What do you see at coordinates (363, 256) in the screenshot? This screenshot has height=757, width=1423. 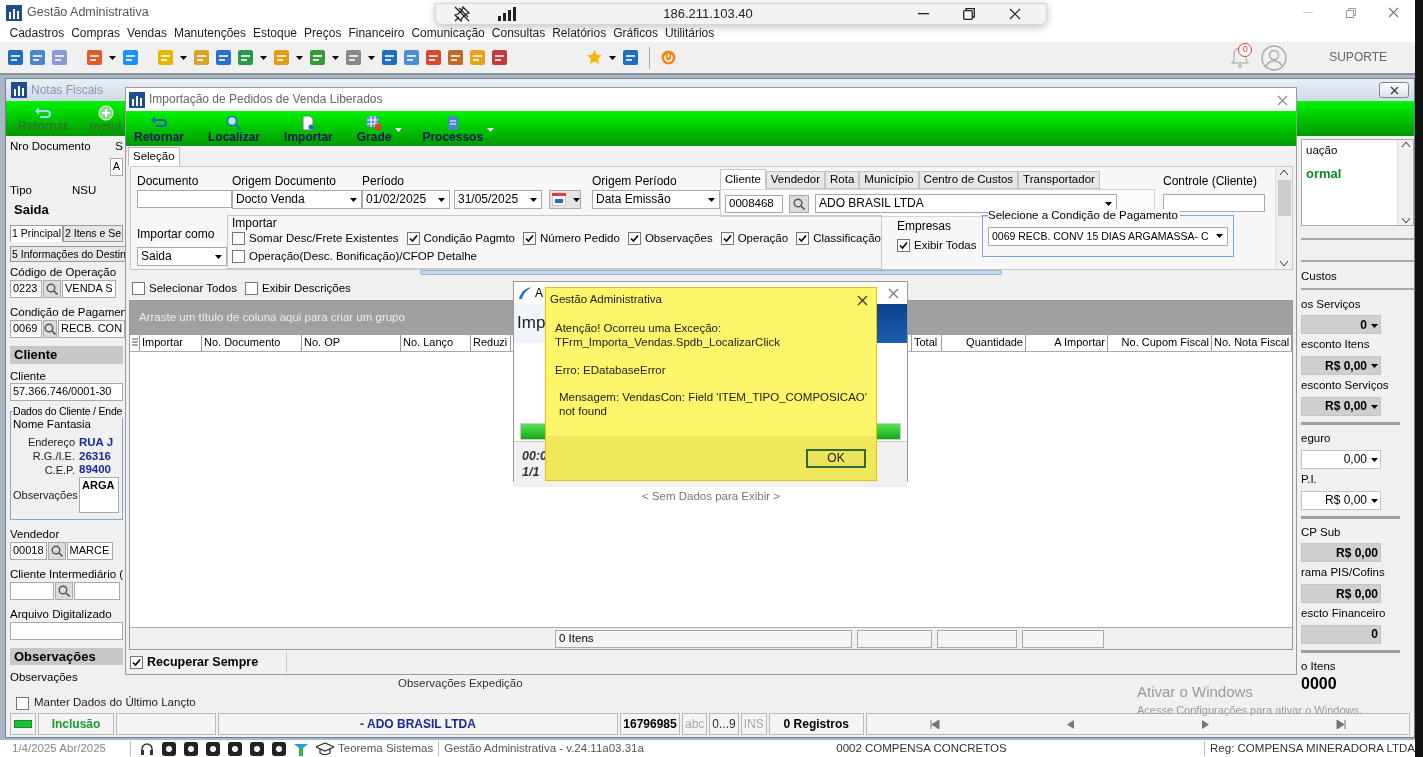 I see `checkbox-label: Operação(Desc. Bonificação)/CFOP Detalhe` at bounding box center [363, 256].